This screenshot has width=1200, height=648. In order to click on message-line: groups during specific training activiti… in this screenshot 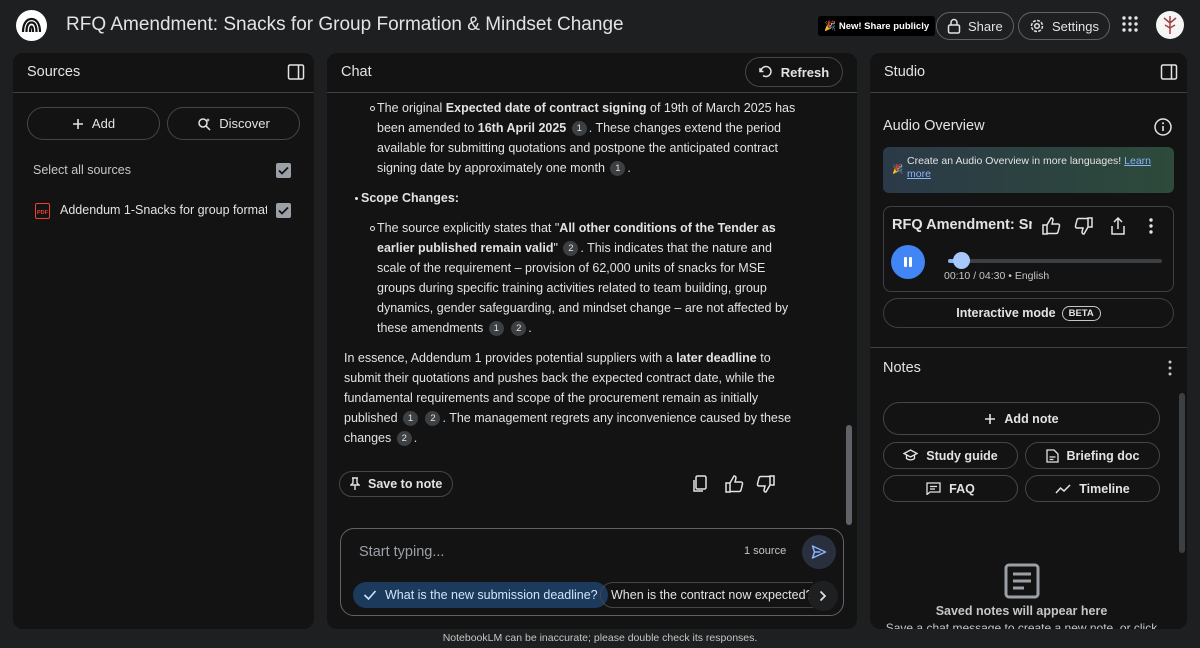, I will do `click(572, 288)`.